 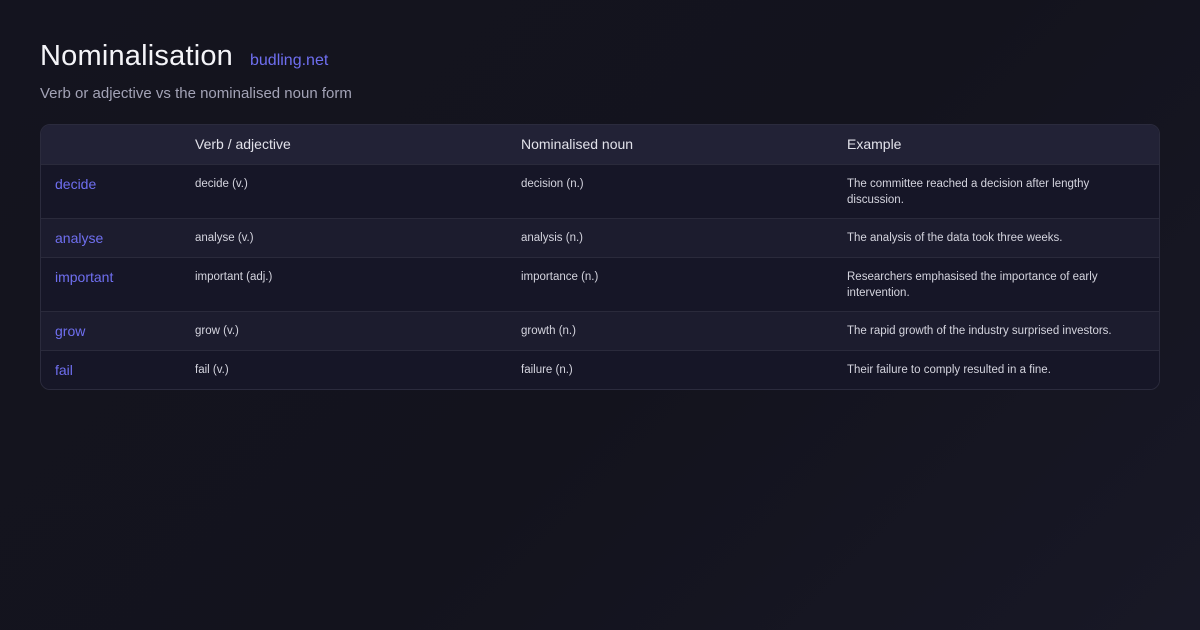 I want to click on row-noun: analysis (n.), so click(x=552, y=237).